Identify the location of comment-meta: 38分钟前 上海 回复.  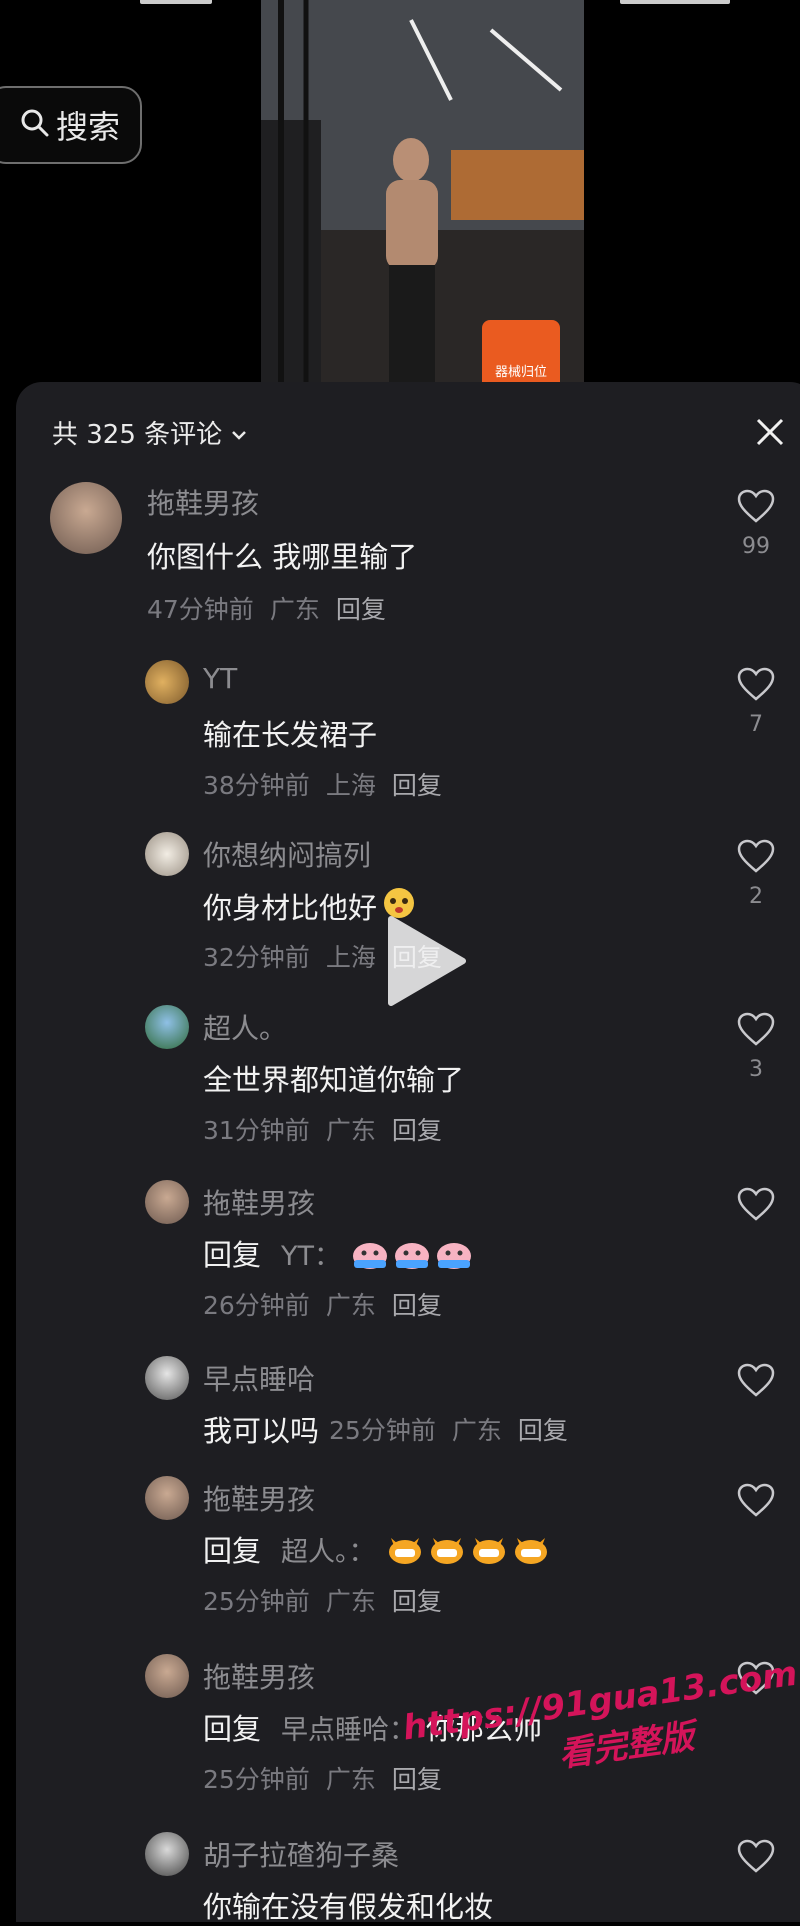
(330, 784).